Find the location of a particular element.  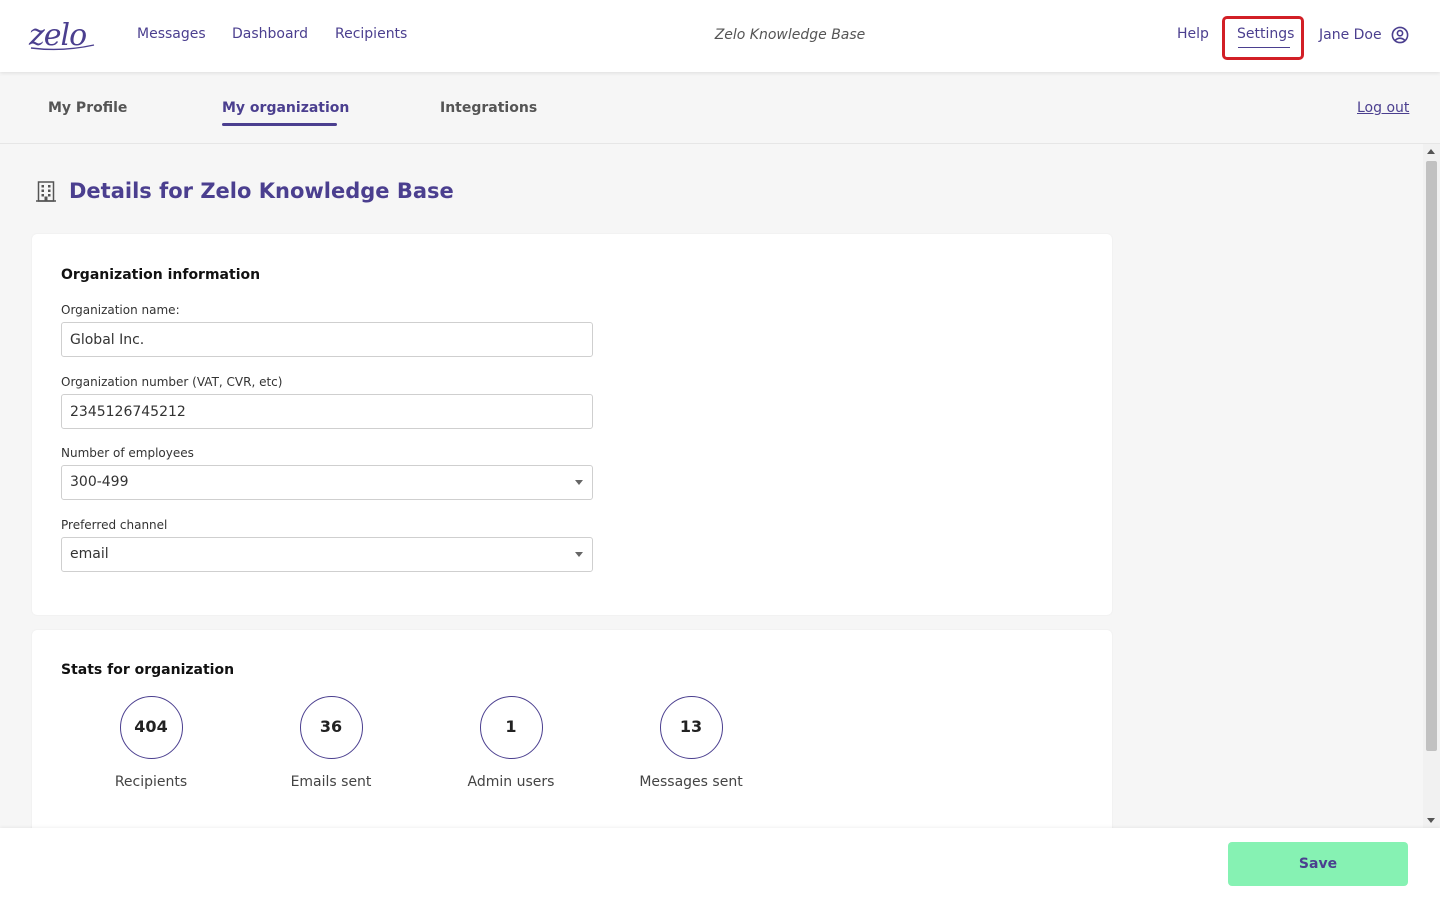

preferred-channel-label: Preferred channel is located at coordinates (114, 525).